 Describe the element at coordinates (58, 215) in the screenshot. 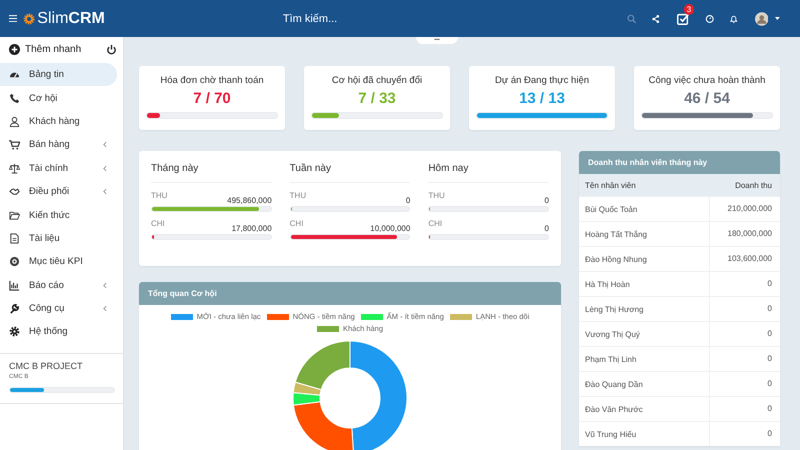

I see `sidebar-item: Kiến thức` at that location.